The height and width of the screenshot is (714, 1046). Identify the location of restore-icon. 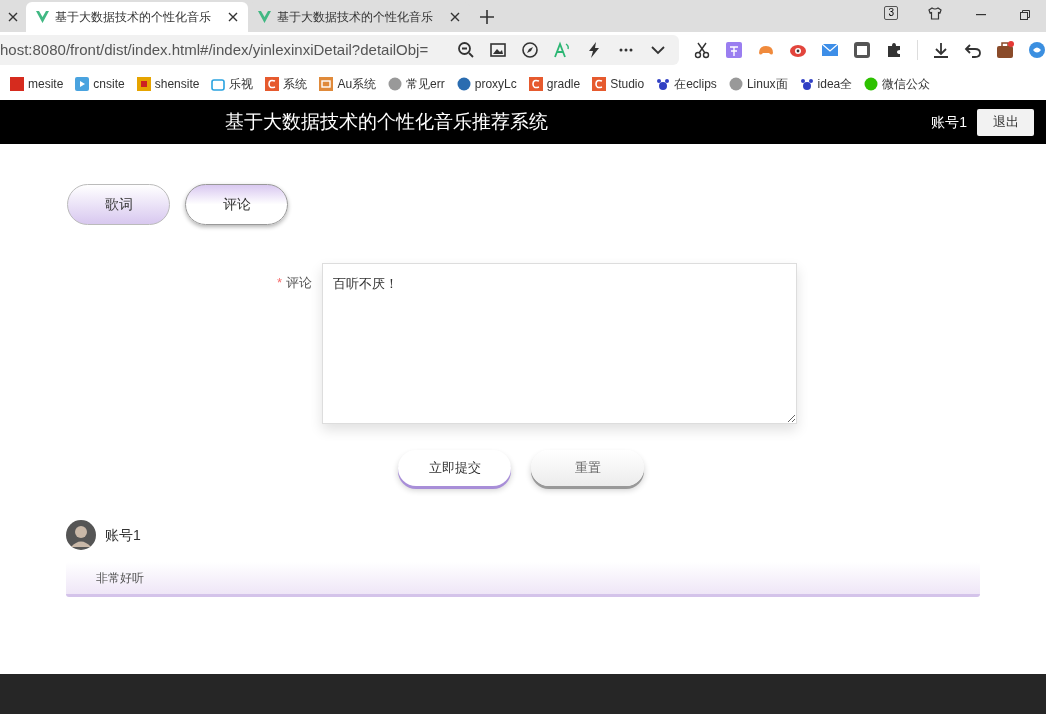
(1025, 15).